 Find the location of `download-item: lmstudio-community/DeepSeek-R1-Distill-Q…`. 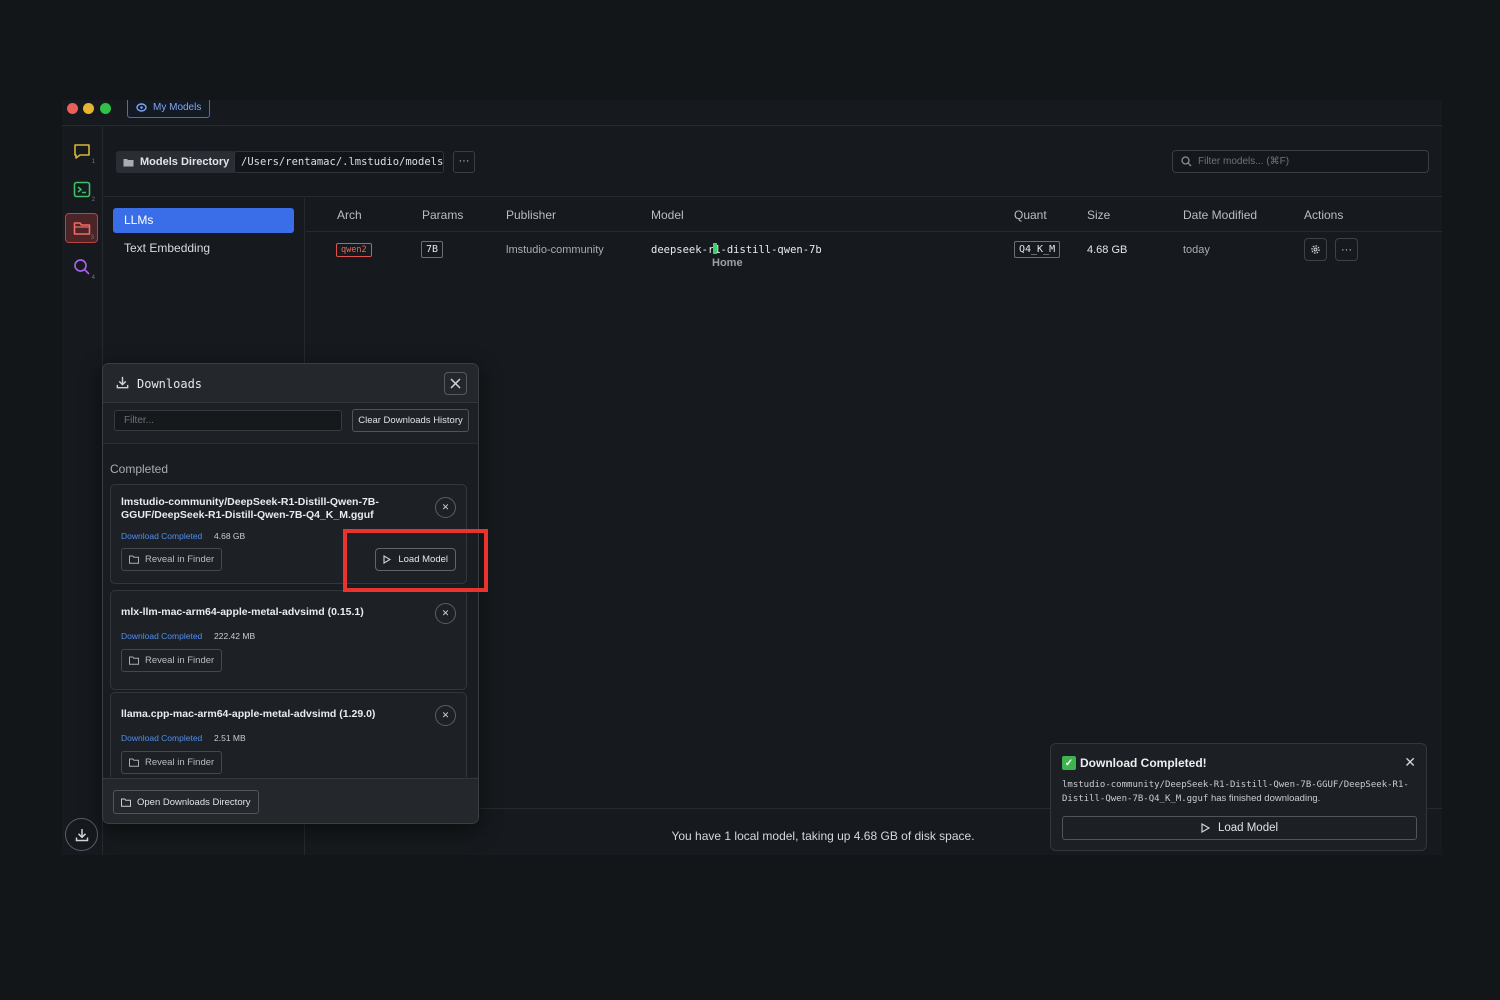

download-item: lmstudio-community/DeepSeek-R1-Distill-Q… is located at coordinates (288, 534).